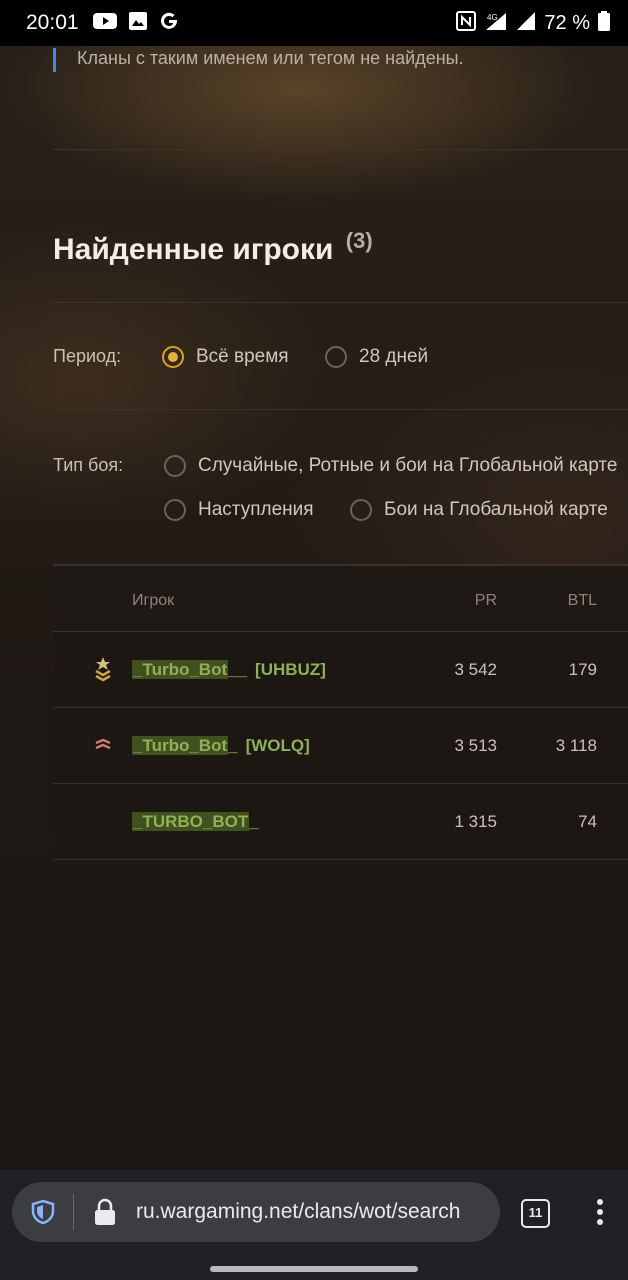 The height and width of the screenshot is (1280, 628). I want to click on player-link: _Turbo_Bot_ [WOLQ], so click(221, 746).